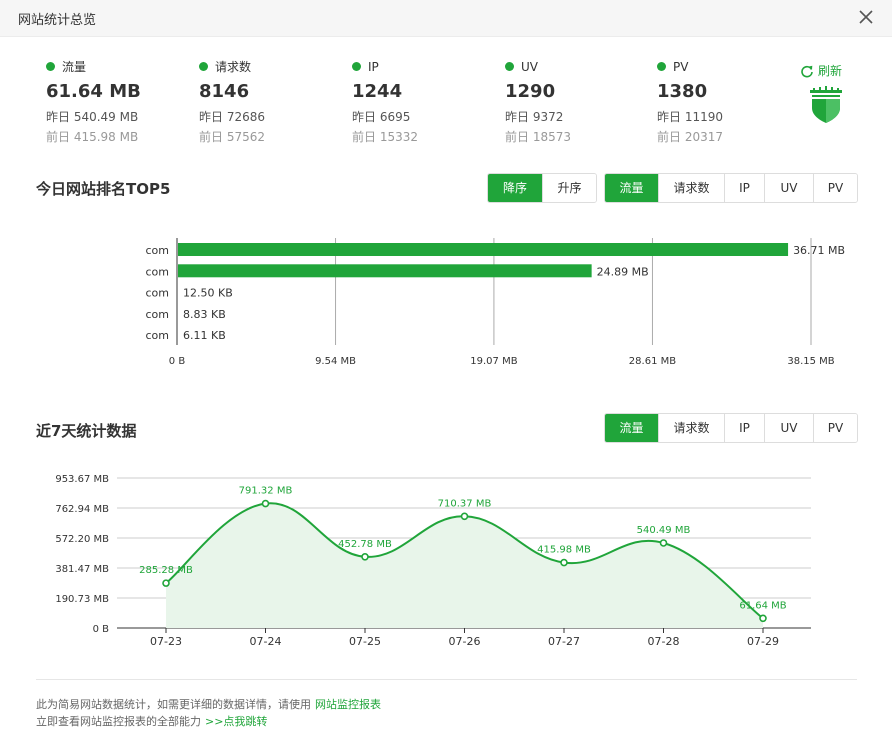 Image resolution: width=892 pixels, height=742 pixels. Describe the element at coordinates (348, 704) in the screenshot. I see `monitor-report-link: 网站监控报表` at that location.